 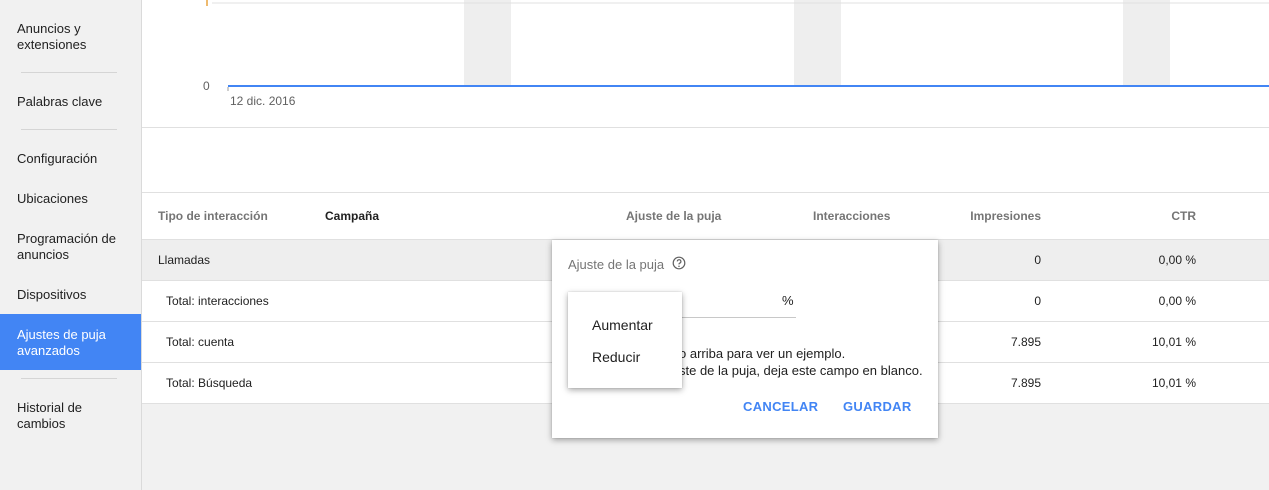 I want to click on sidebar-item-label: extensiones, so click(x=52, y=44).